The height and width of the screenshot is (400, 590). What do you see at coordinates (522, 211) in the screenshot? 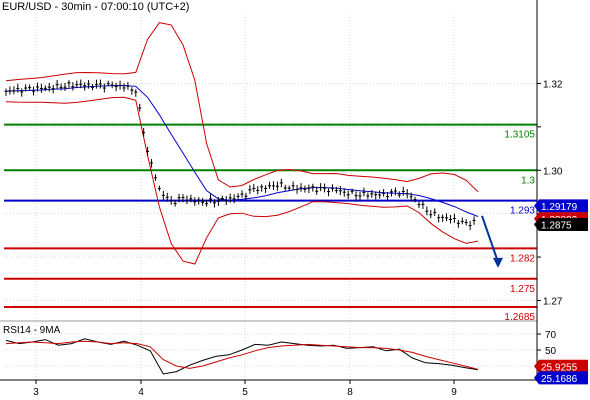
I see `level-label: 1.293` at bounding box center [522, 211].